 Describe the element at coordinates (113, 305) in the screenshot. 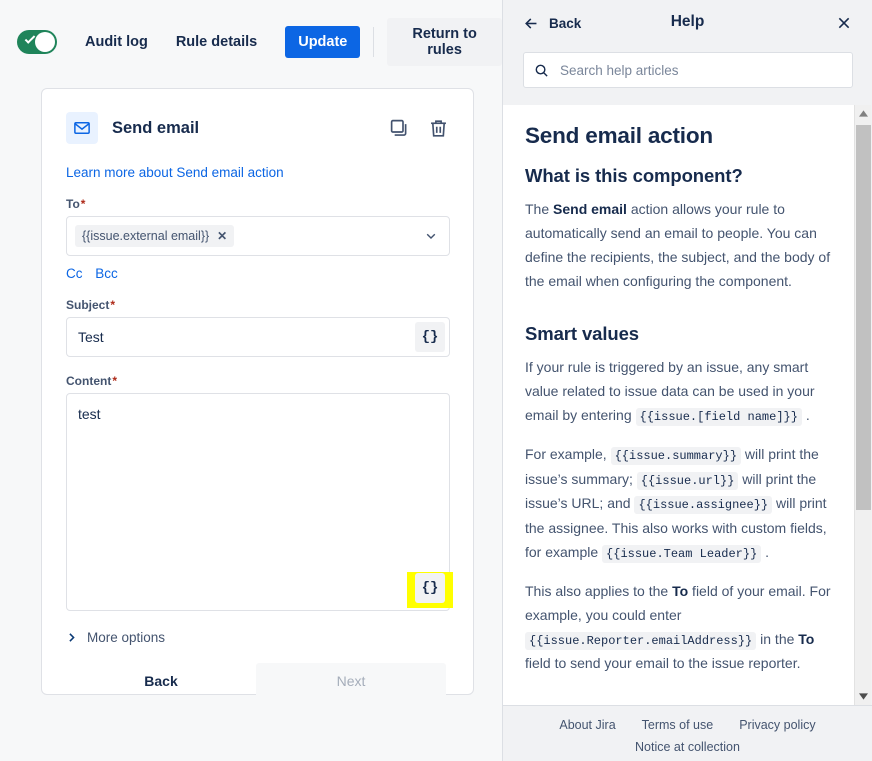

I see `subject-required-asterisk: *` at that location.